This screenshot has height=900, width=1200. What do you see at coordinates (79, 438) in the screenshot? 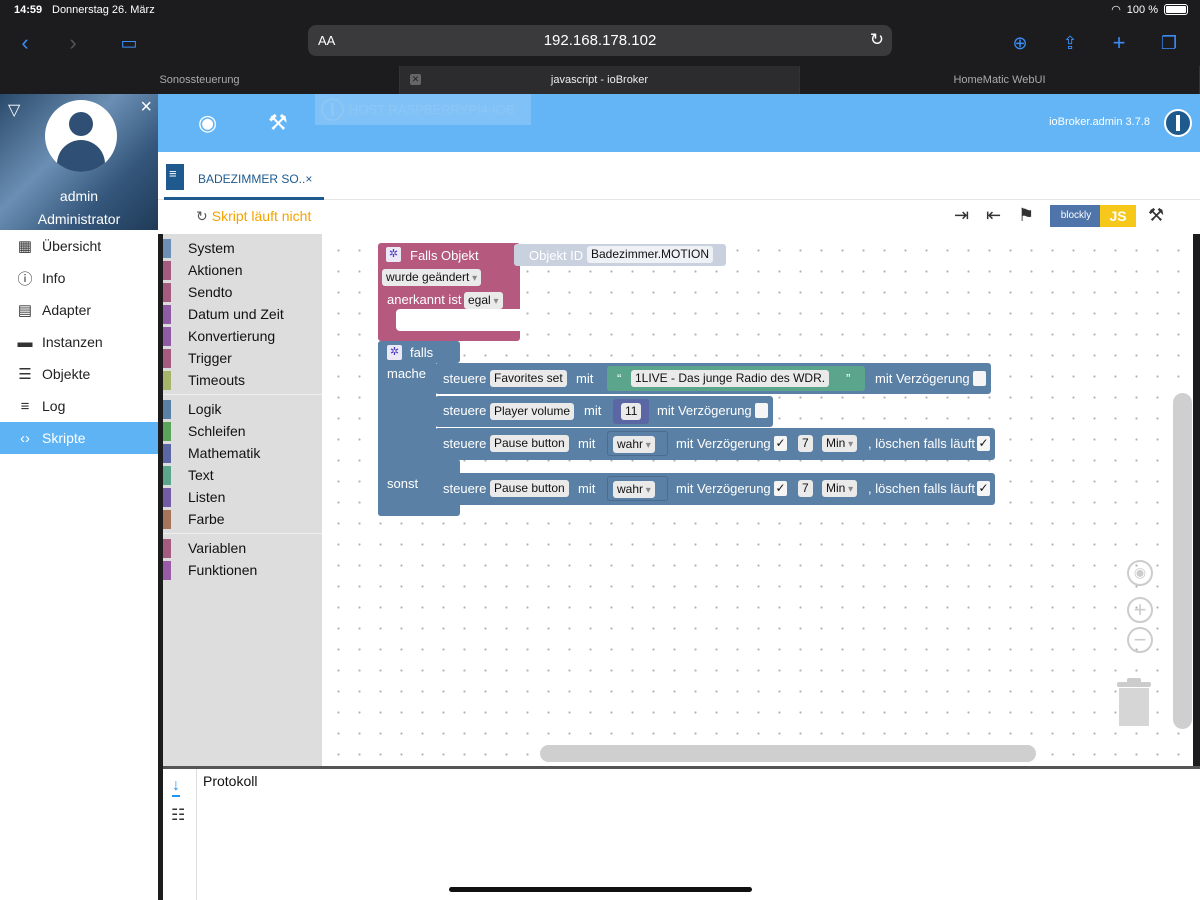
I see `sidebar-item-skripte: ‹› Skripte` at bounding box center [79, 438].